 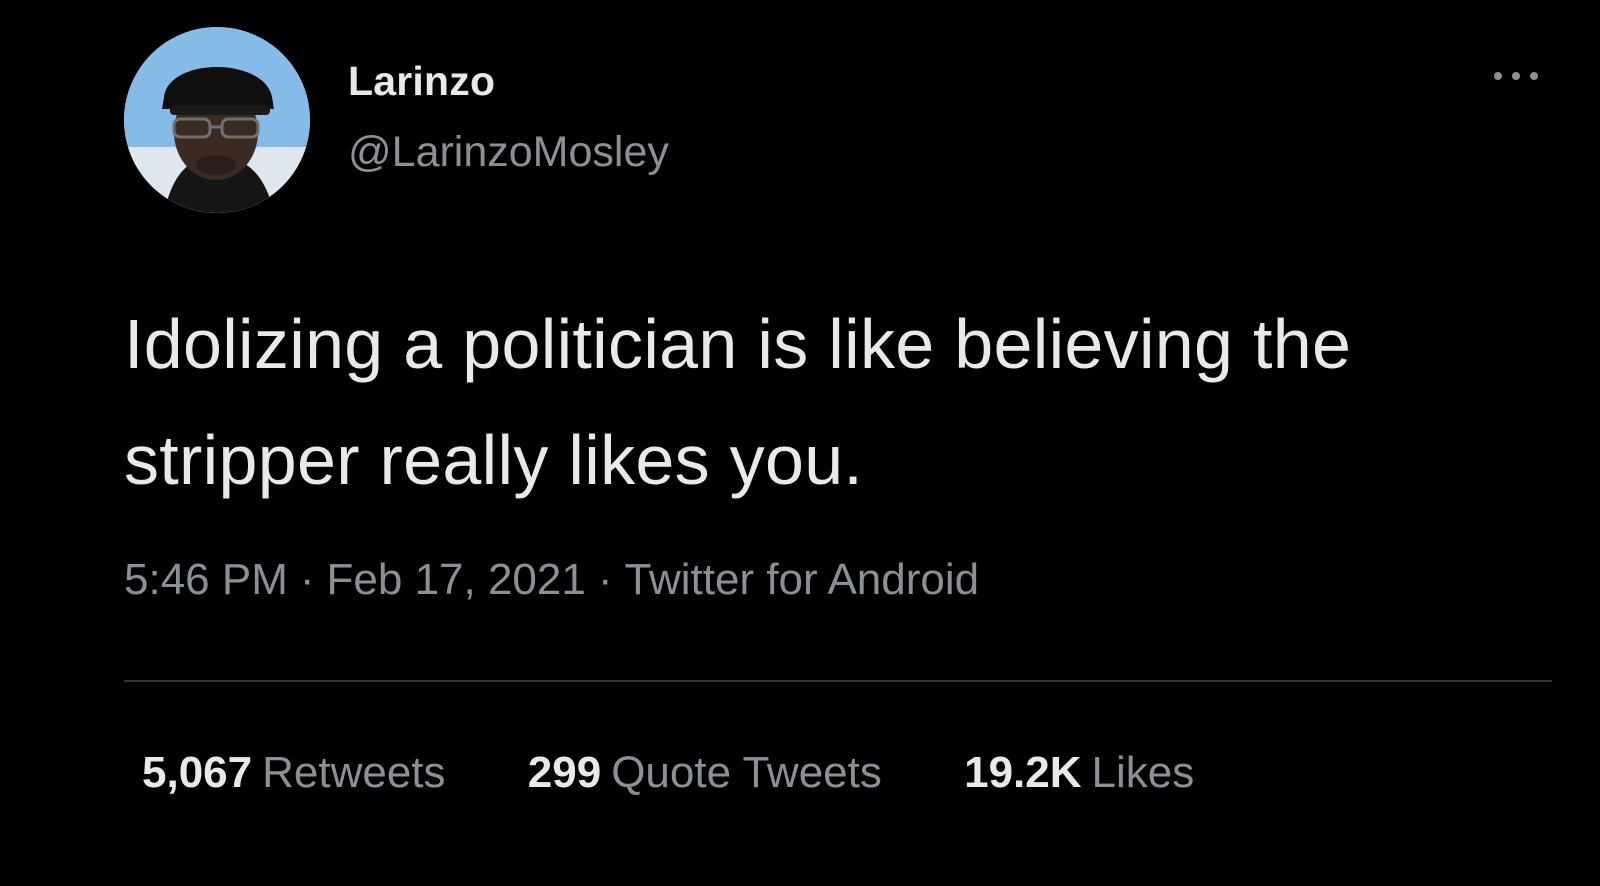 I want to click on display-name: Larinzo, so click(x=421, y=81).